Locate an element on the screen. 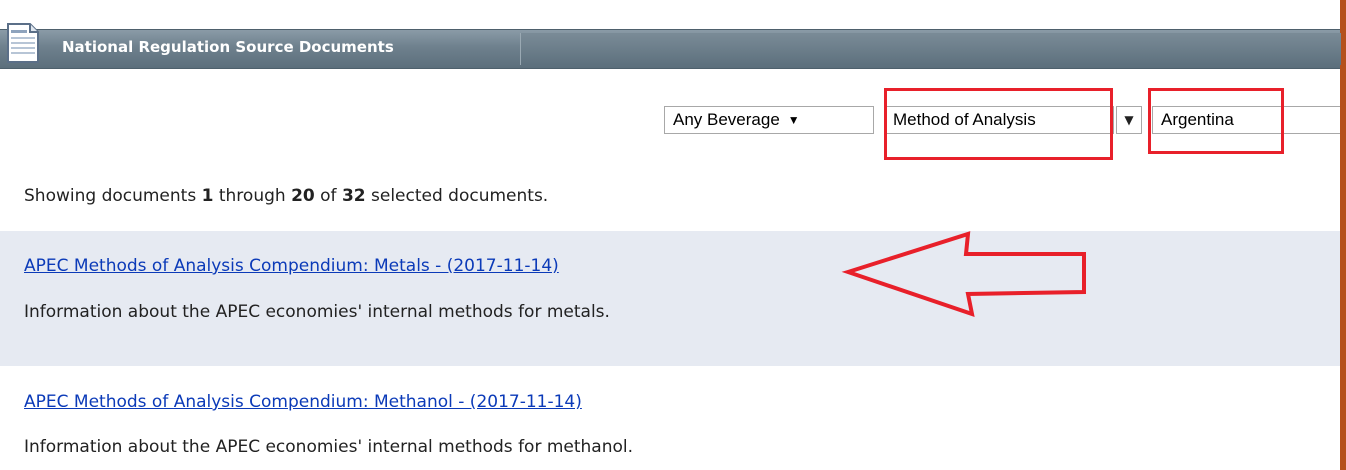  document-icon is located at coordinates (23, 43).